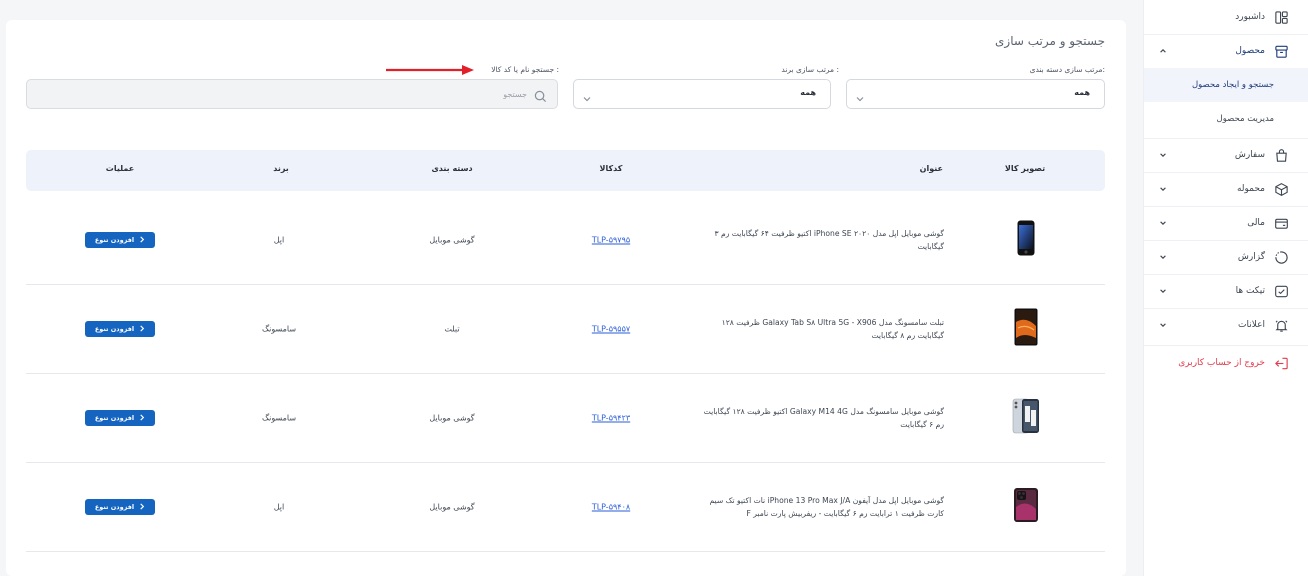 The height and width of the screenshot is (576, 1308). What do you see at coordinates (1251, 325) in the screenshot?
I see `sidebar-item-label: اعلانات` at bounding box center [1251, 325].